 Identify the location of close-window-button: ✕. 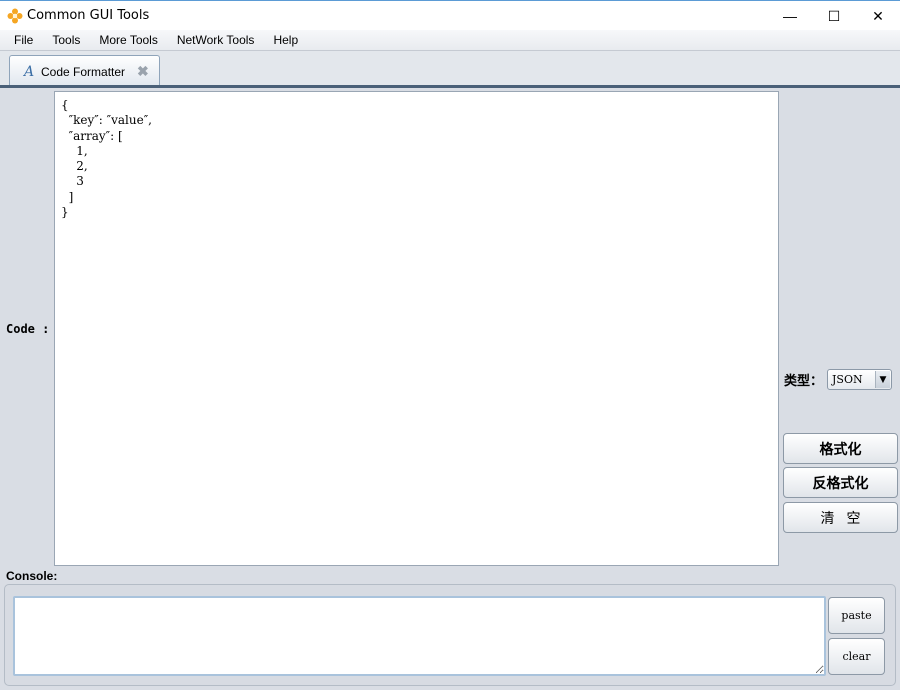
(878, 16).